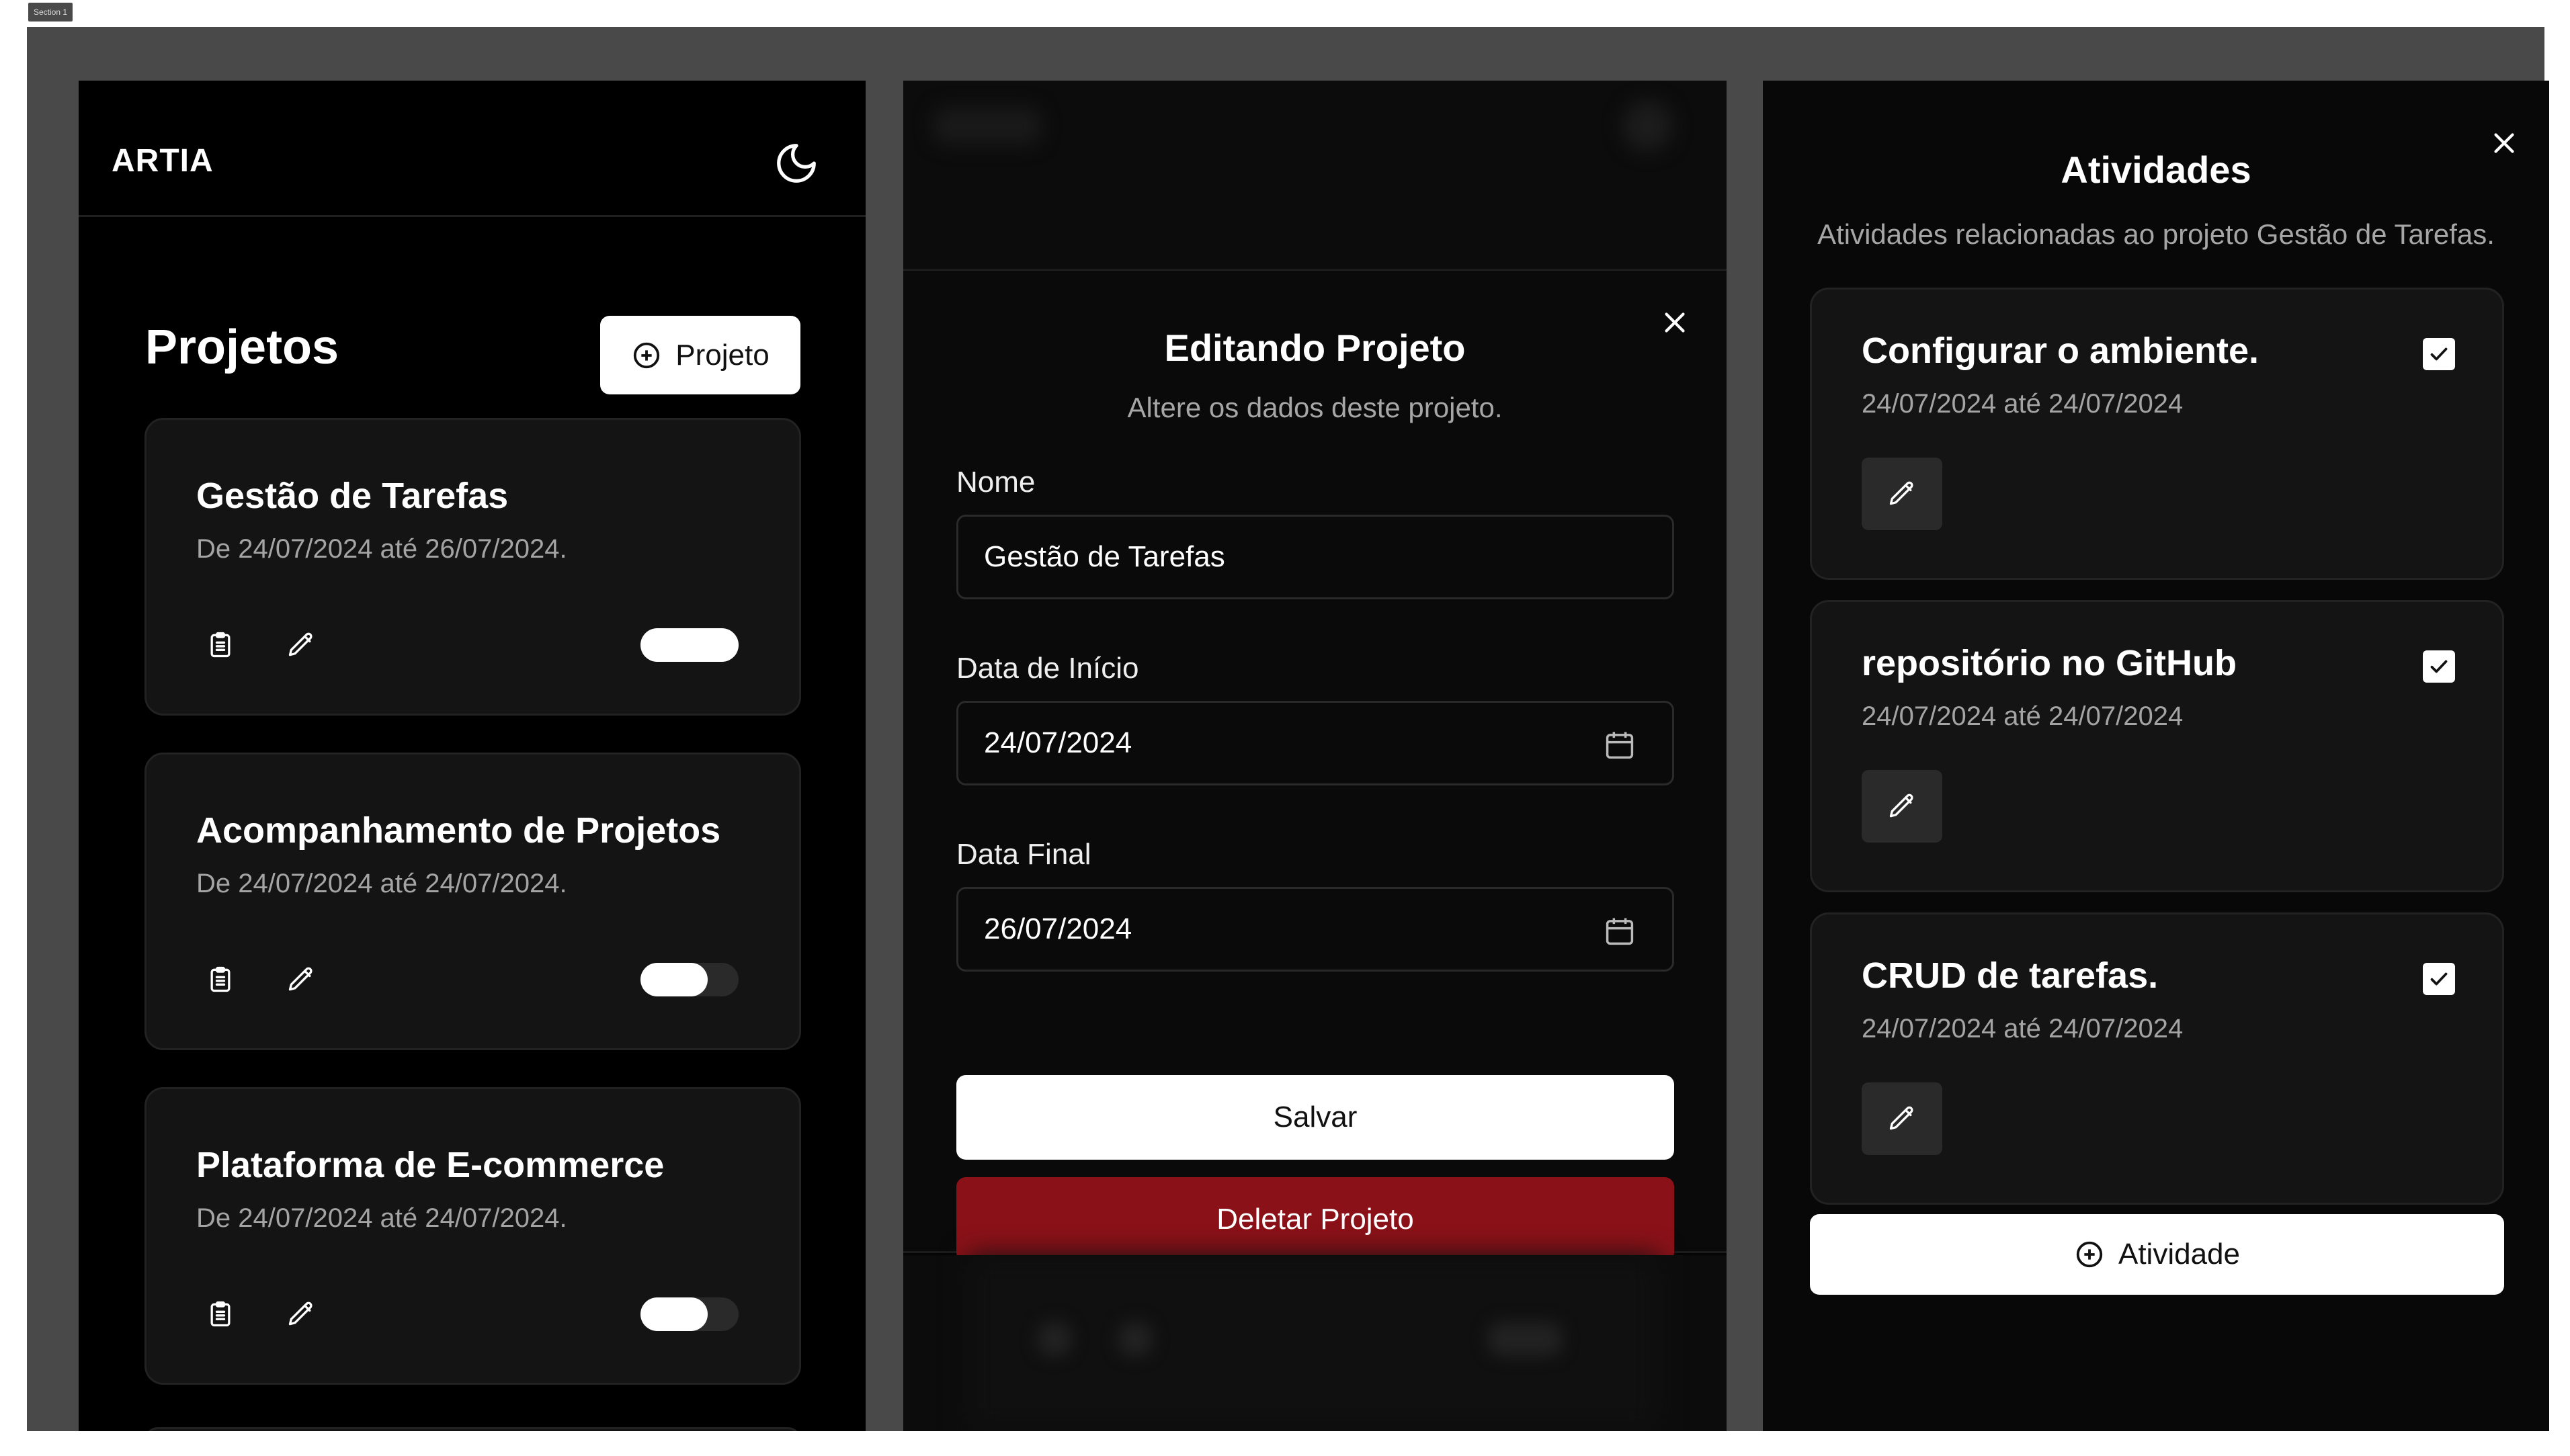 This screenshot has width=2570, height=1456. I want to click on activities-title: Atividades, so click(2156, 169).